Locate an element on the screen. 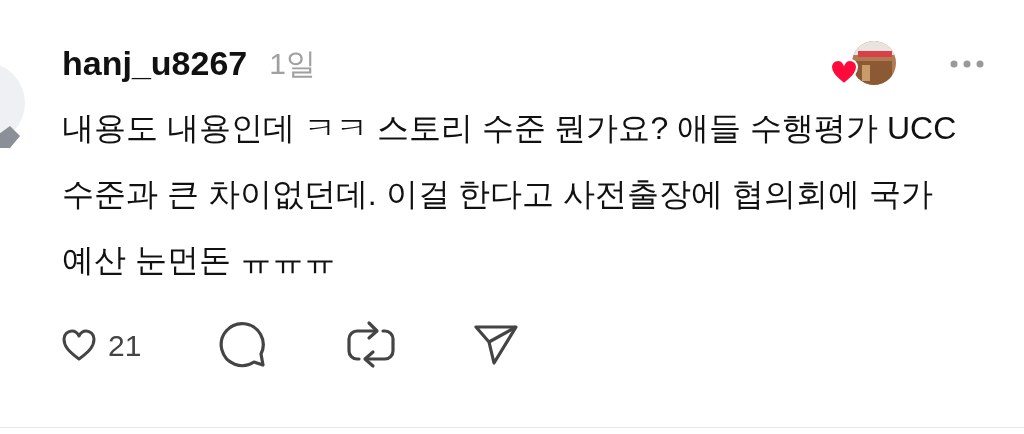  more-icon is located at coordinates (967, 63).